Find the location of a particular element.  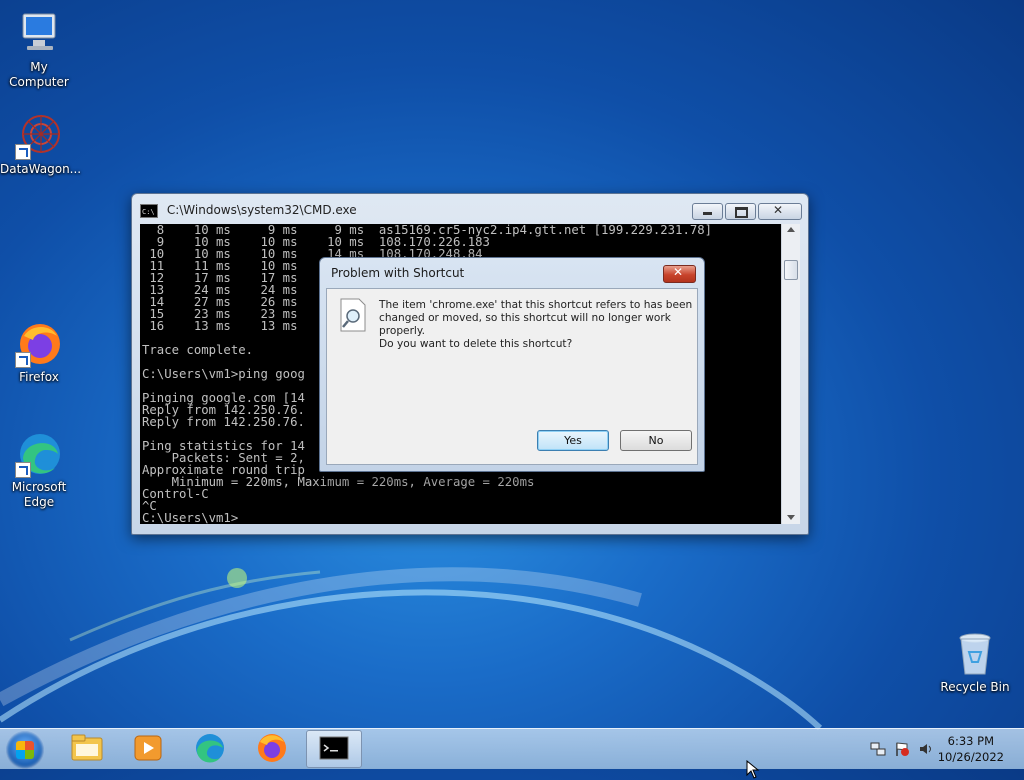

dialog-title: Problem with Shortcut is located at coordinates (398, 273).